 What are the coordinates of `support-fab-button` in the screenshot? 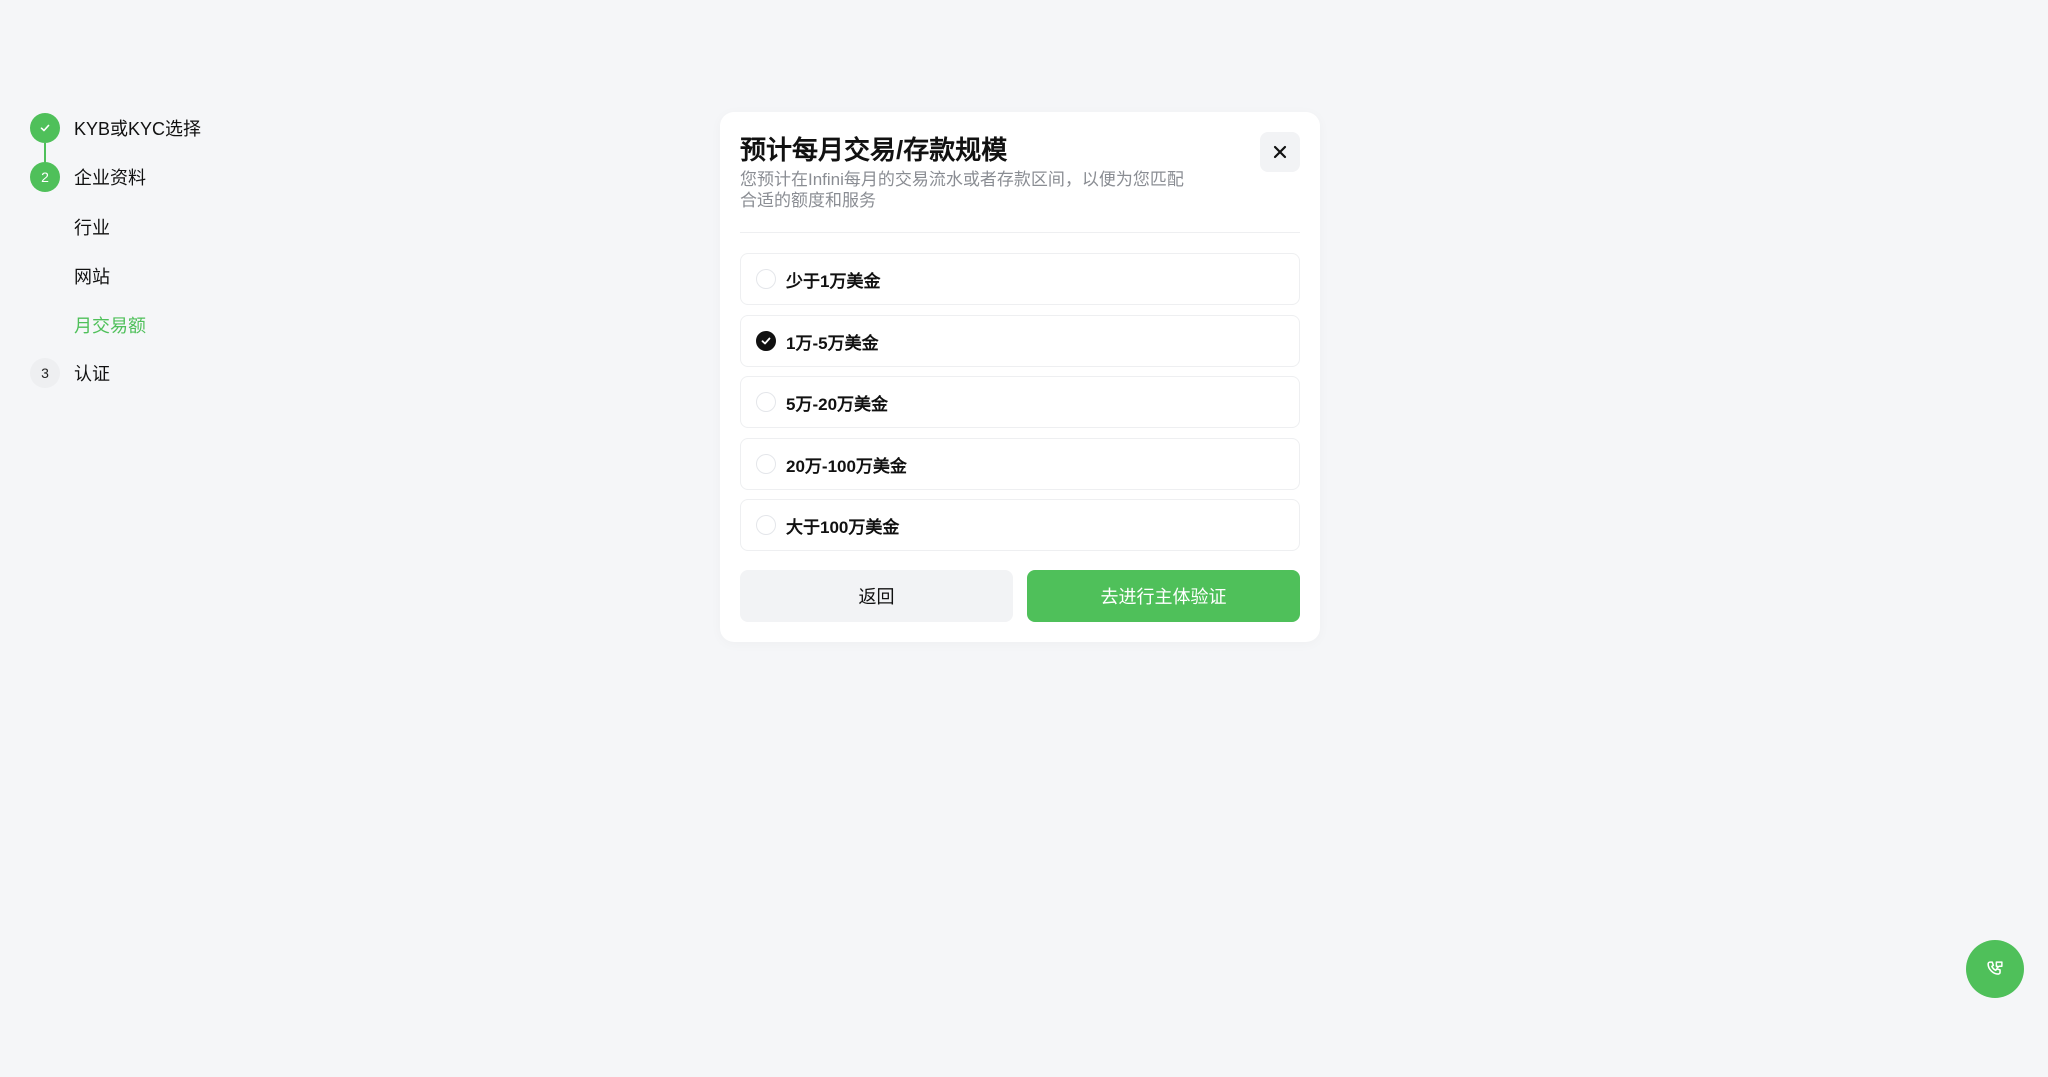 It's located at (1995, 969).